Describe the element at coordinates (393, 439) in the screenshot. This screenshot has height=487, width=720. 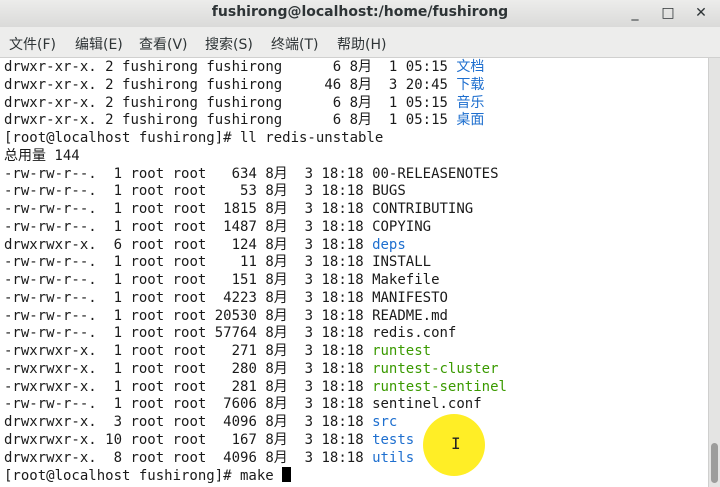
I see `file-name: tests` at that location.